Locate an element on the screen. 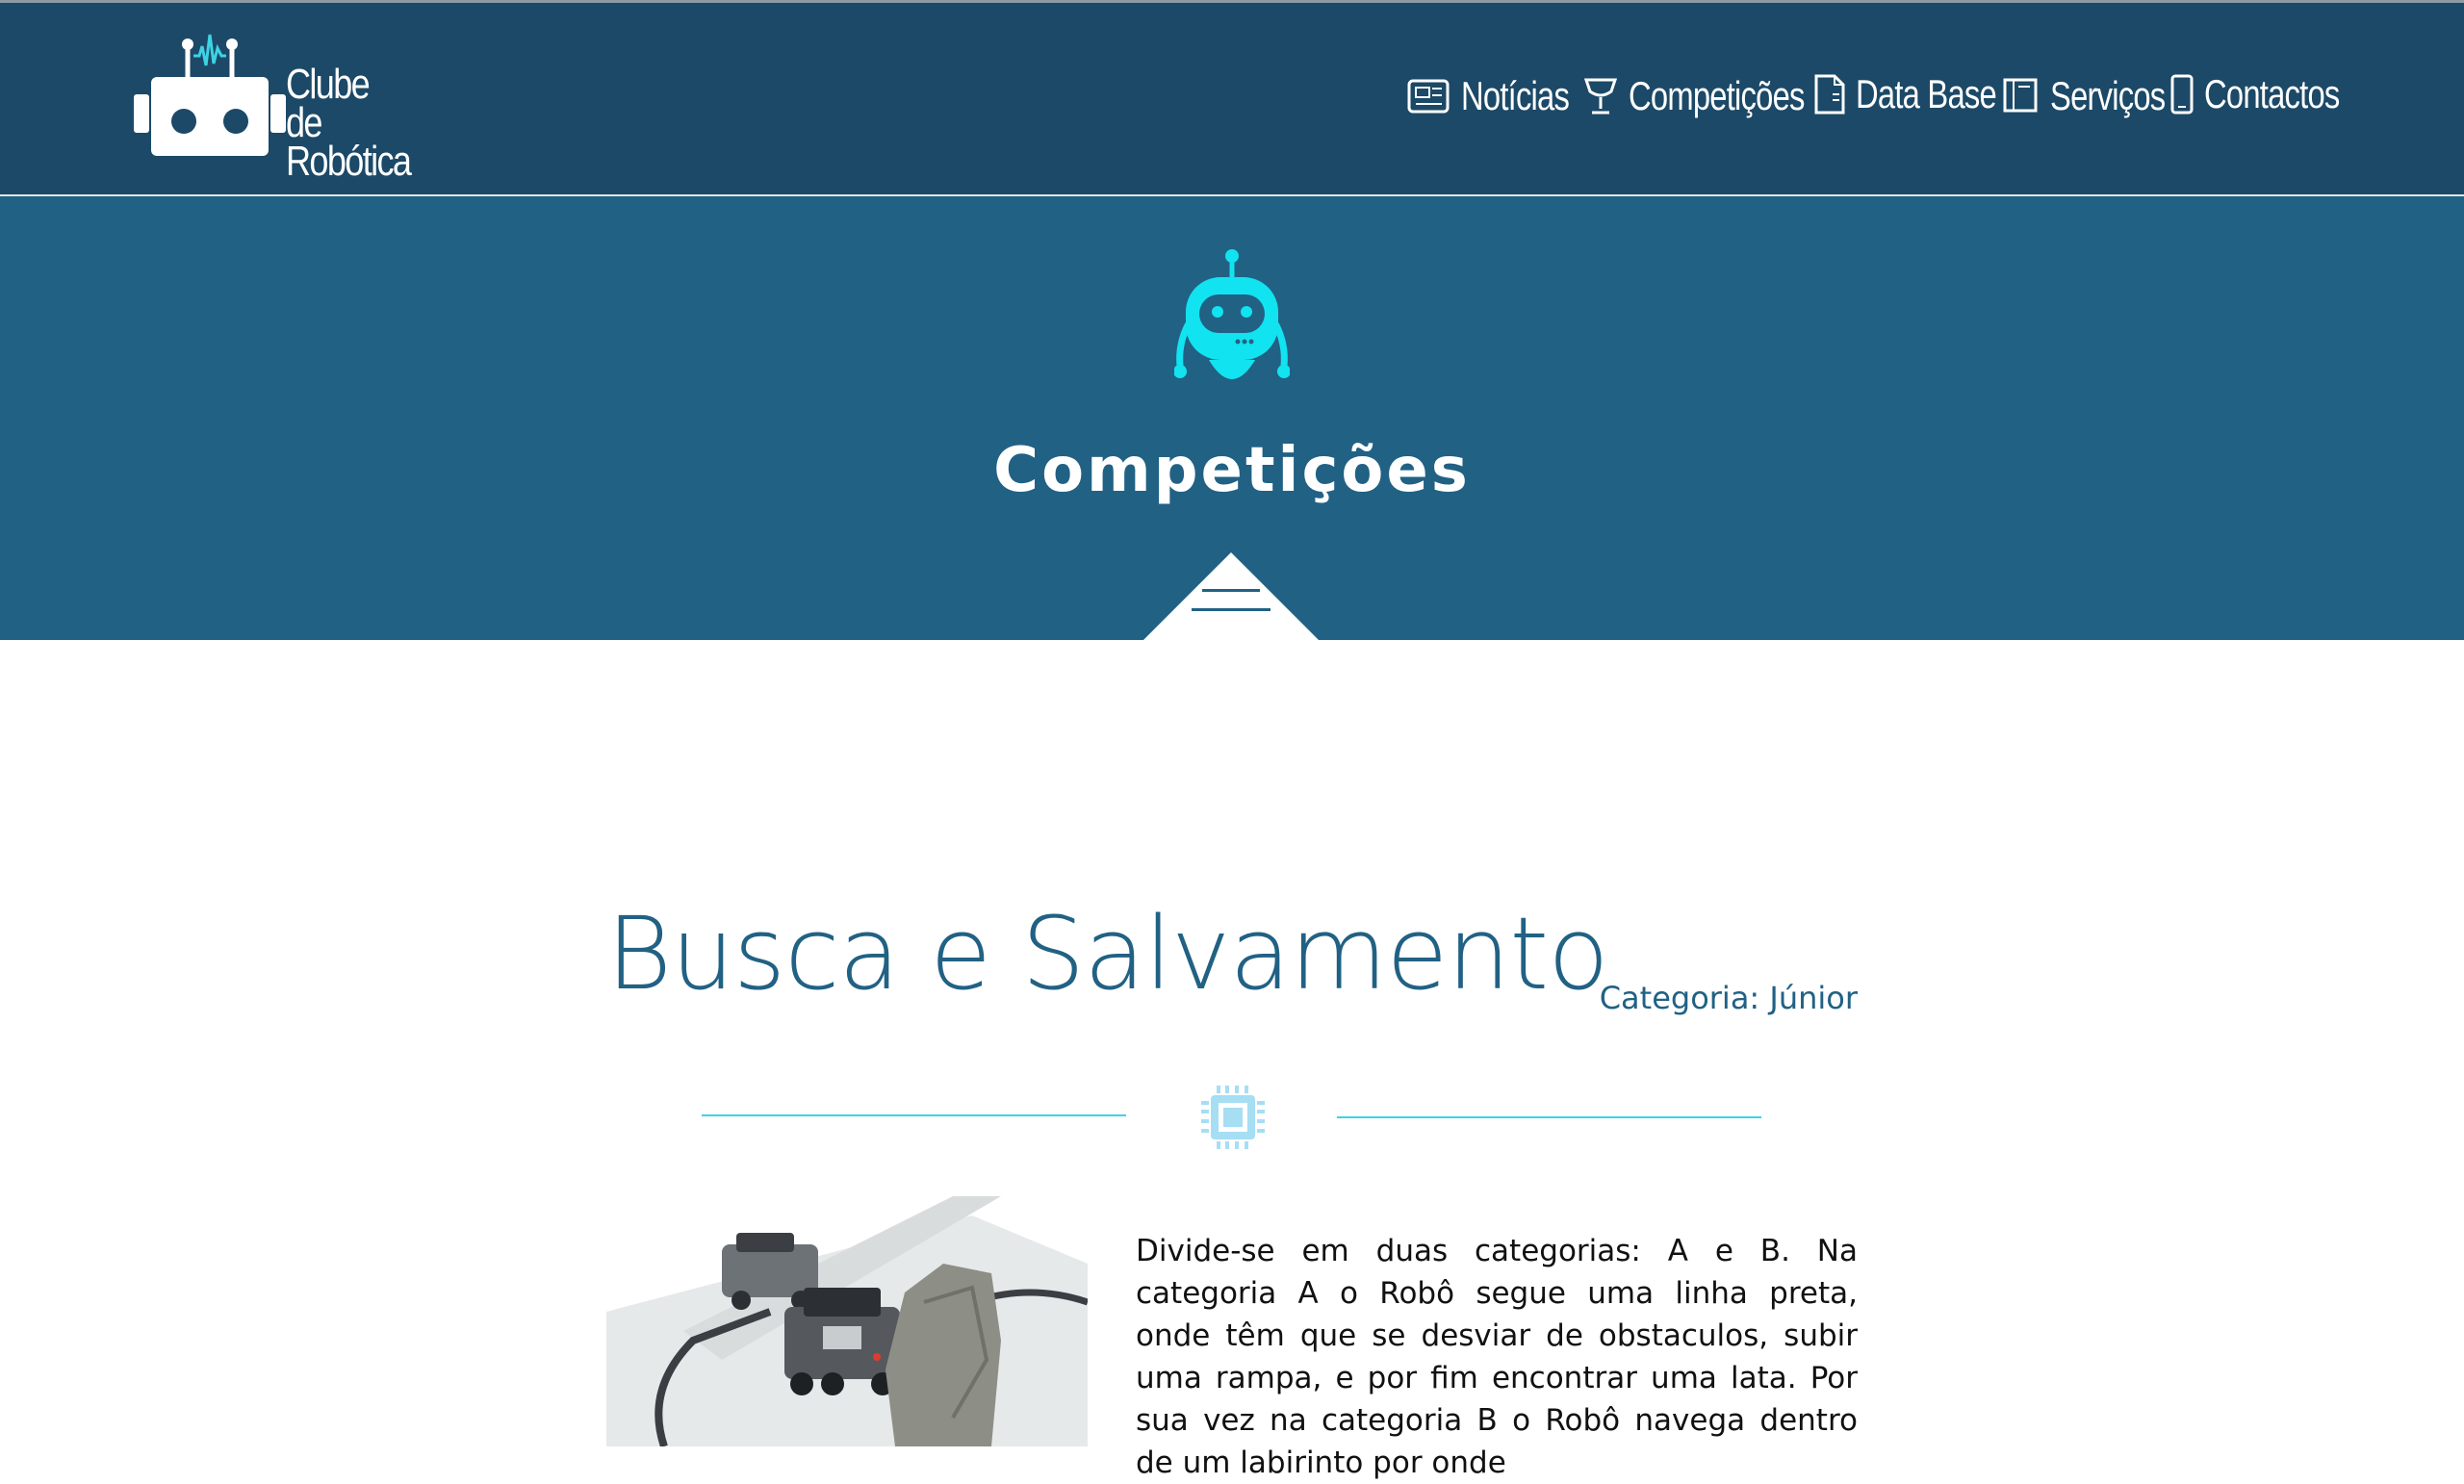  nav-label: Competições is located at coordinates (1717, 96).